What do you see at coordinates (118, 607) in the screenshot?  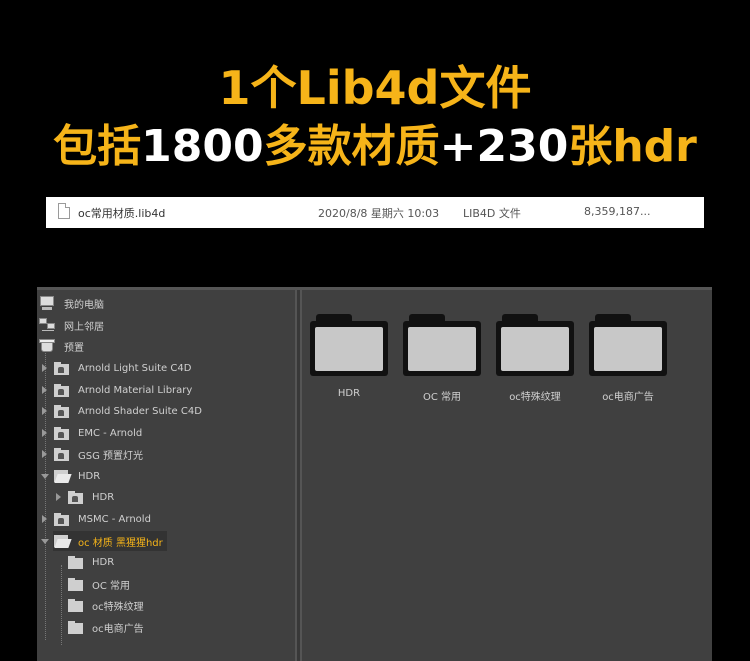 I see `tree-item-label: oc特殊纹理` at bounding box center [118, 607].